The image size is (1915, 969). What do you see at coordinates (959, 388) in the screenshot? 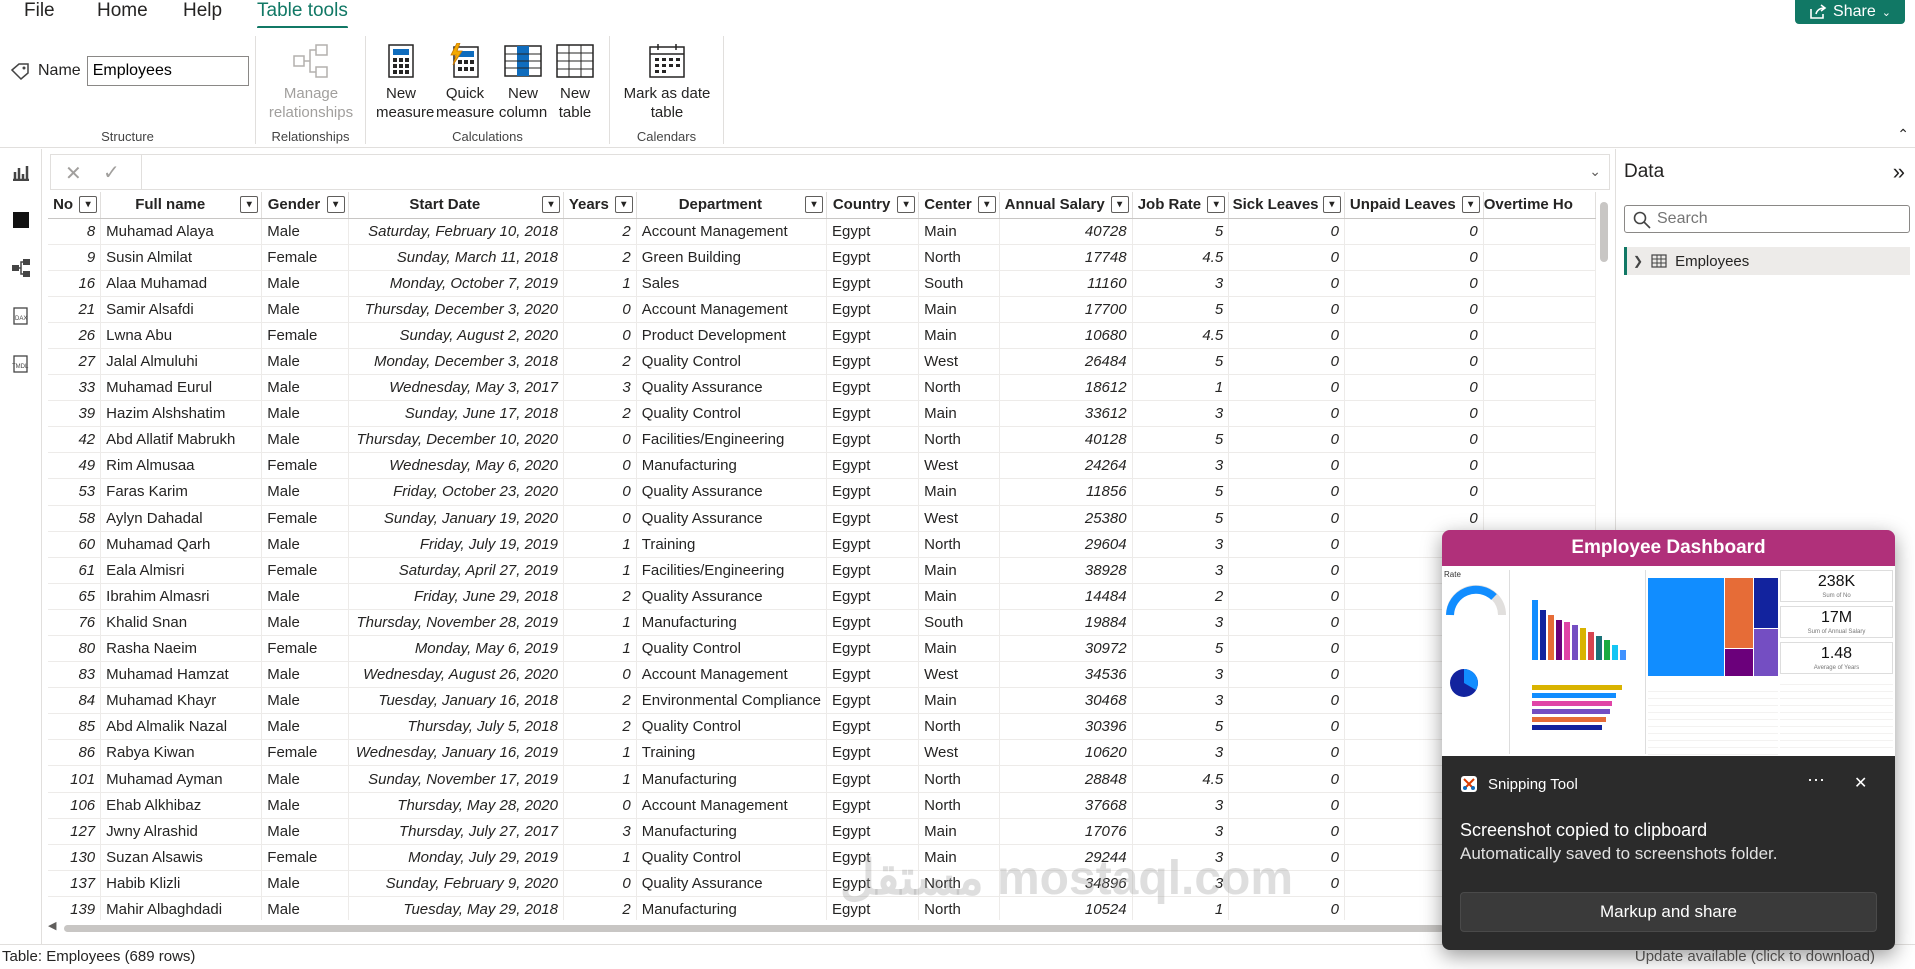
I see `table-cell: North` at bounding box center [959, 388].